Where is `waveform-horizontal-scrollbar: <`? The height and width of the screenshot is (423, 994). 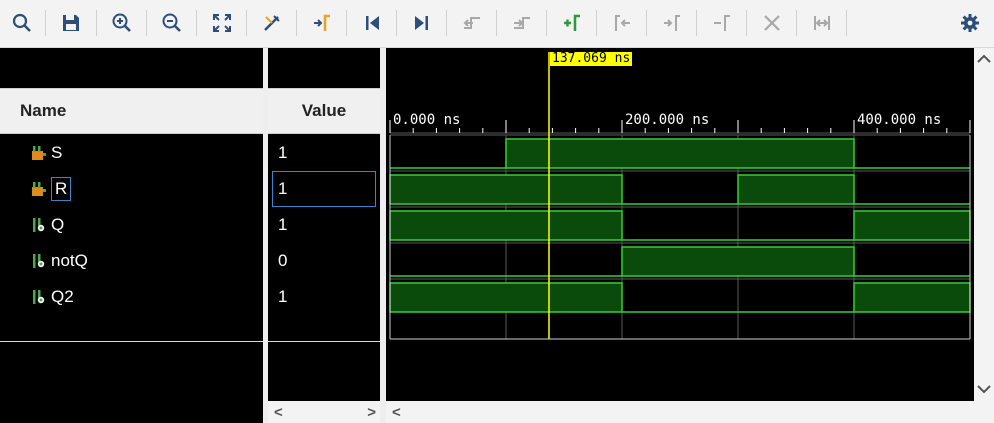
waveform-horizontal-scrollbar: < is located at coordinates (690, 412).